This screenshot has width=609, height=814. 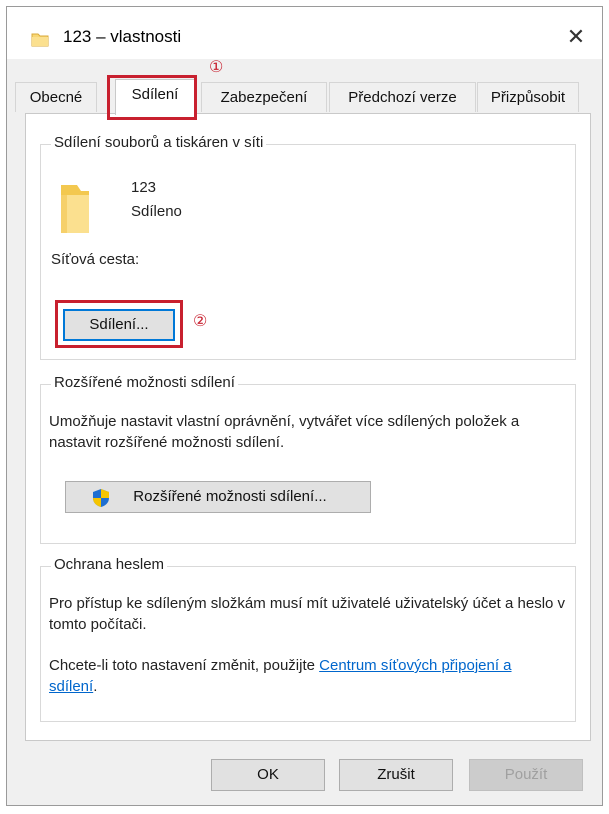 What do you see at coordinates (526, 775) in the screenshot?
I see `apply-button: Použít` at bounding box center [526, 775].